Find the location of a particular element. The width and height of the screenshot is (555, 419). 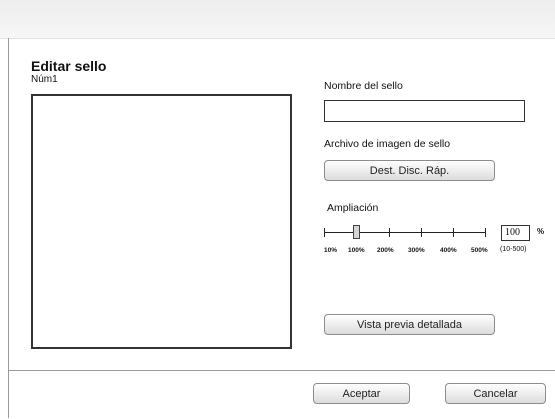

dialog-left-border is located at coordinates (8, 228).